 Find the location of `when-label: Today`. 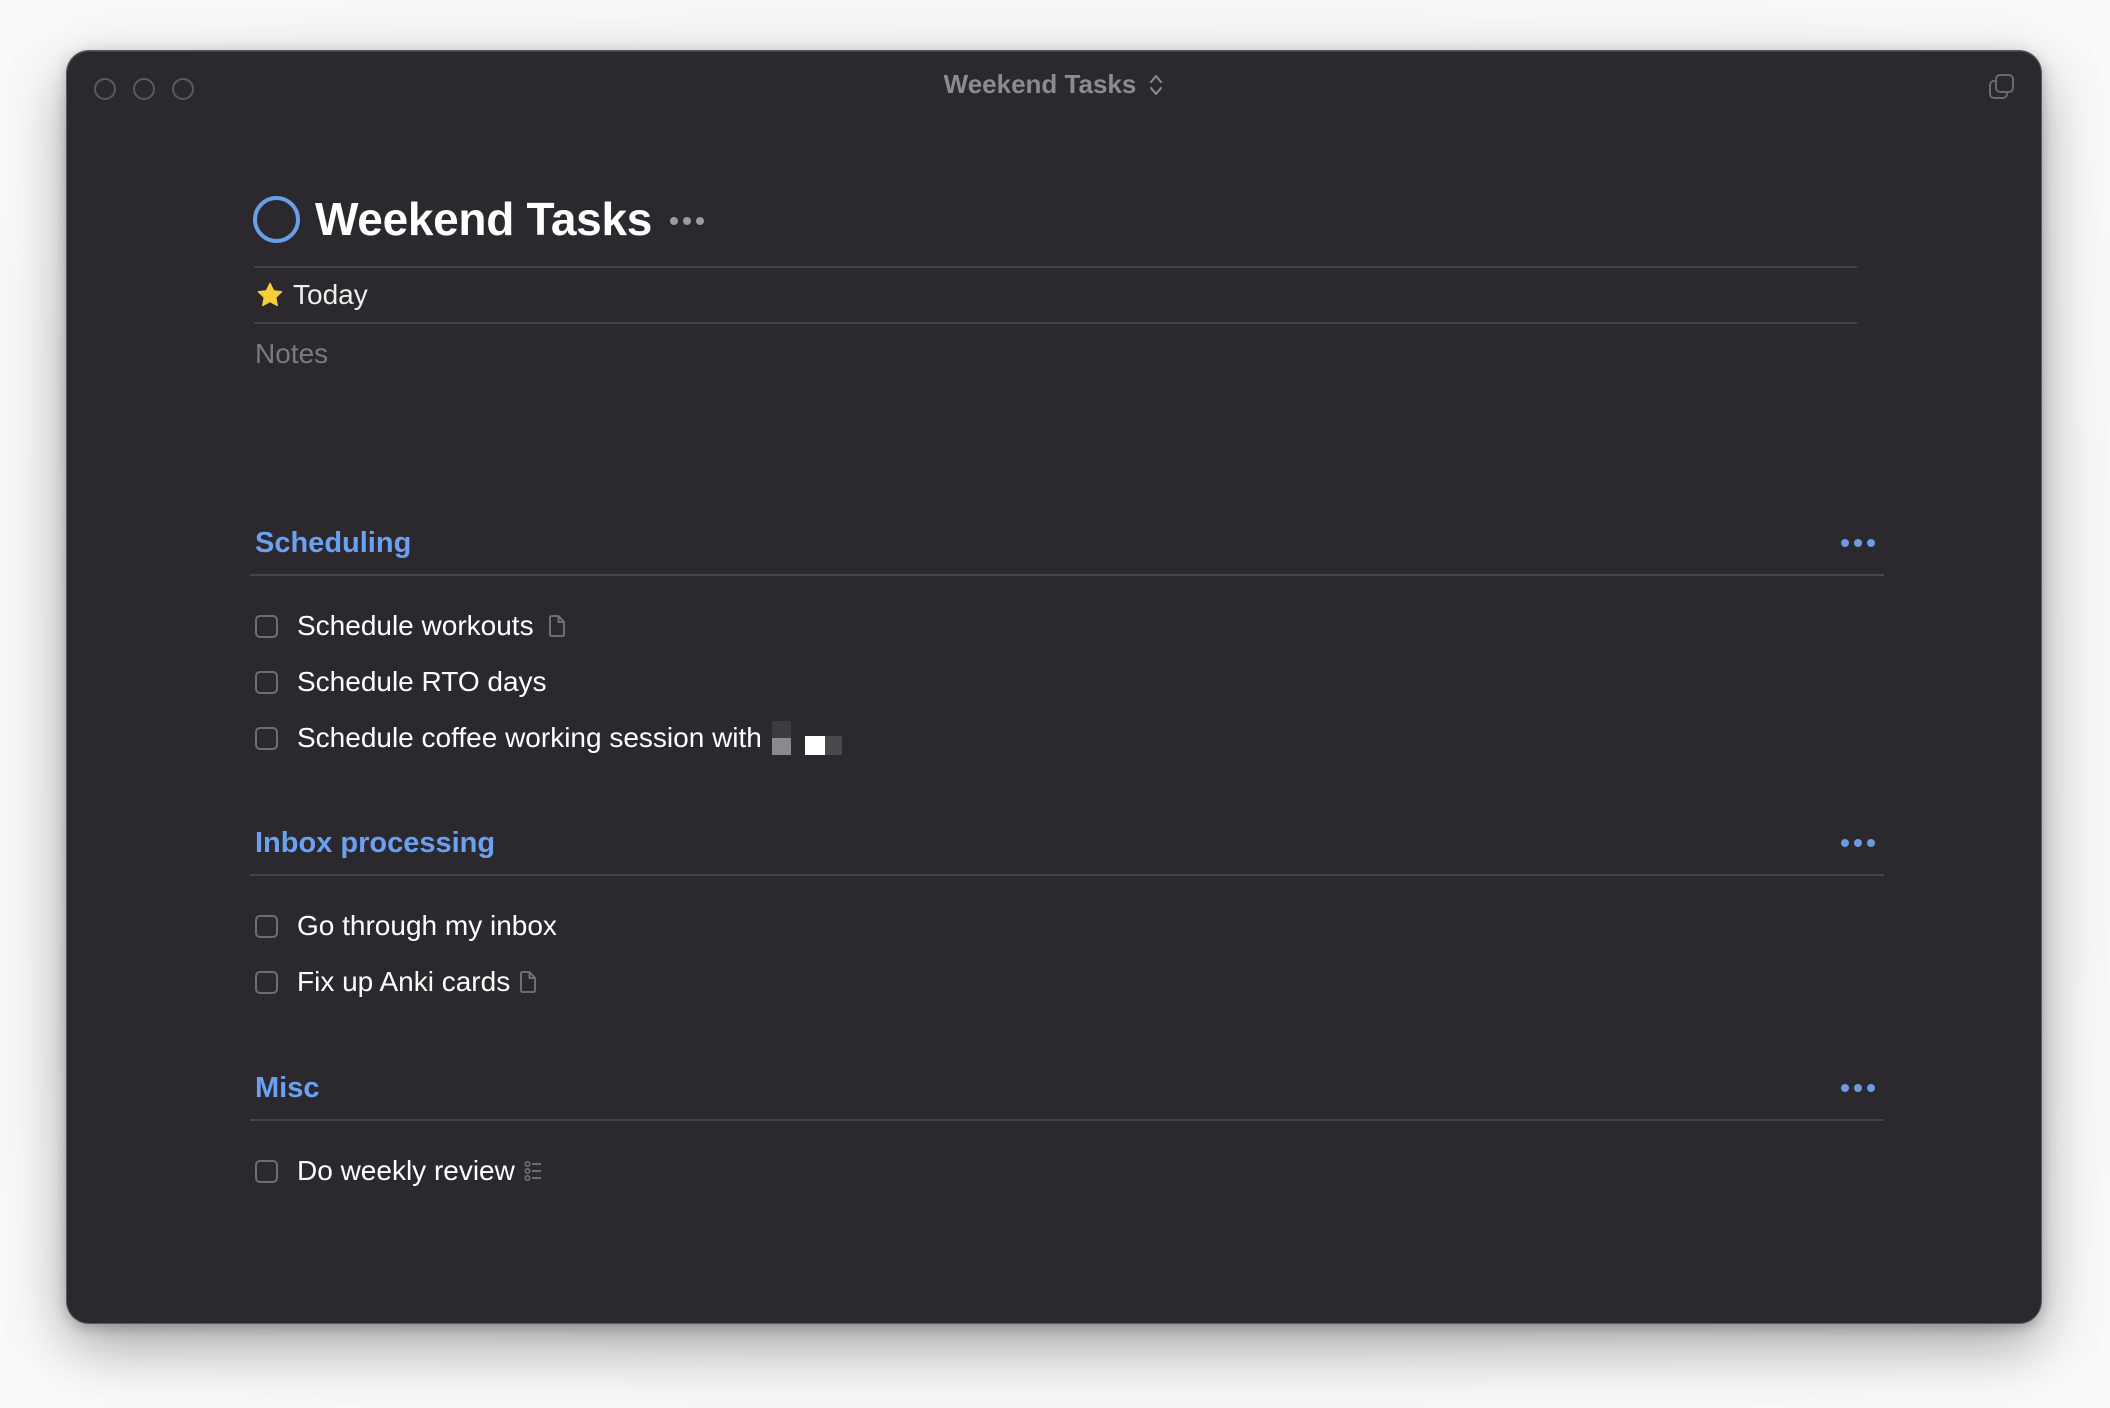

when-label: Today is located at coordinates (330, 294).